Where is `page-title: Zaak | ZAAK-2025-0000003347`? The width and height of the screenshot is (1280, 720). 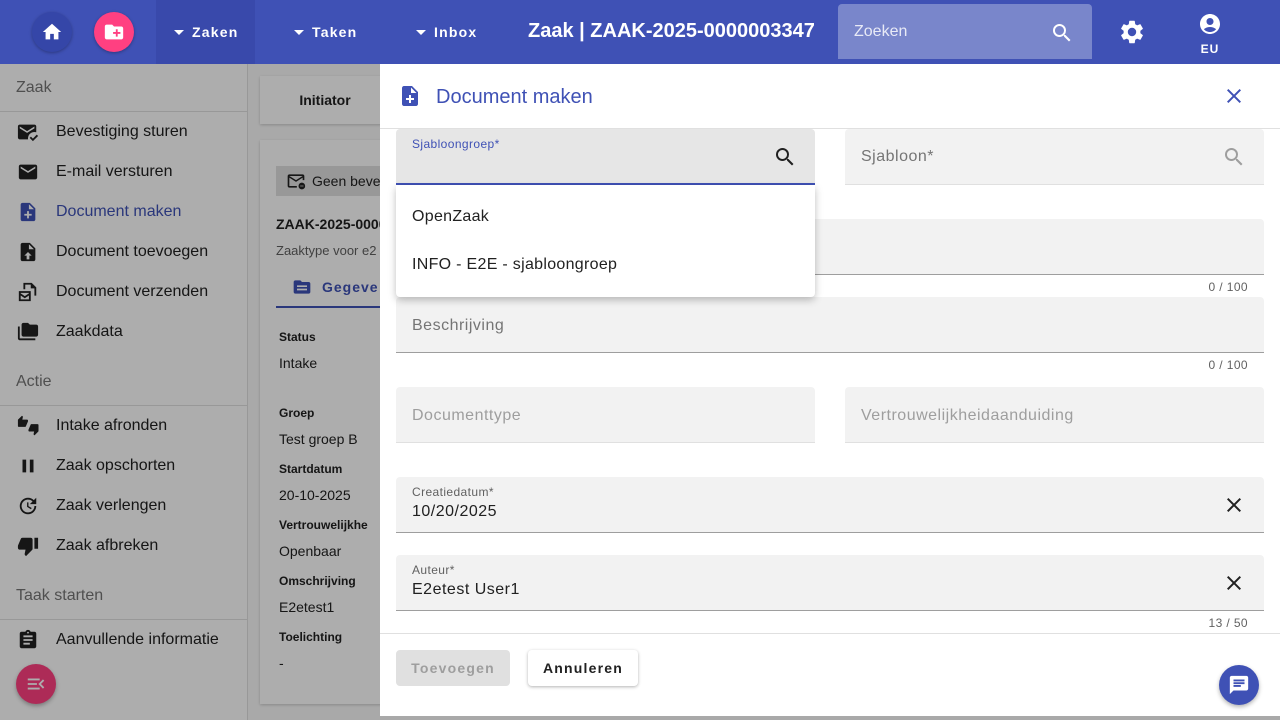
page-title: Zaak | ZAAK-2025-0000003347 is located at coordinates (671, 31).